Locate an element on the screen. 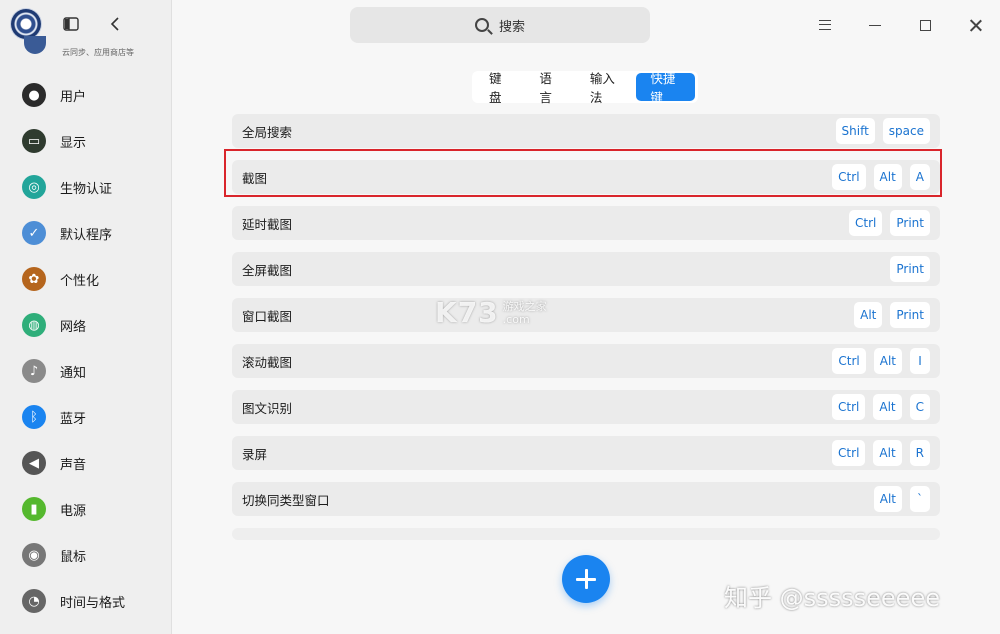  monitor-icon: ▭ is located at coordinates (34, 141).